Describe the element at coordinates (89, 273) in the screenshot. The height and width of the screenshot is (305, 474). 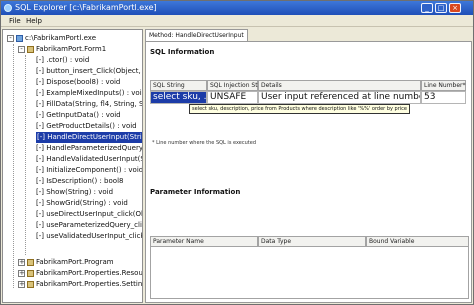
I see `tree-class-label: FabrikamPort.Properties.Resources` at that location.